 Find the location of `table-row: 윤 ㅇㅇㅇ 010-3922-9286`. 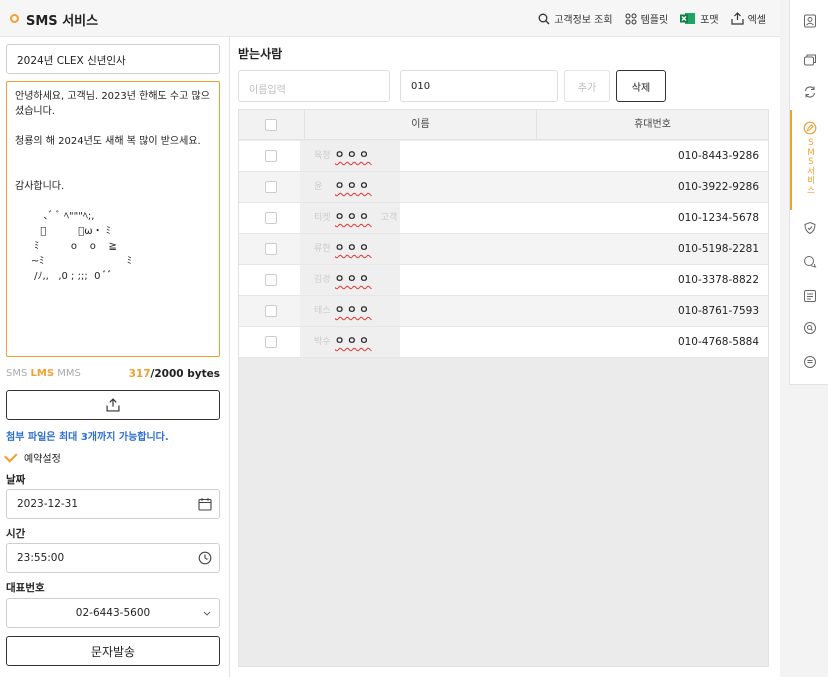

table-row: 윤 ㅇㅇㅇ 010-3922-9286 is located at coordinates (503, 187).